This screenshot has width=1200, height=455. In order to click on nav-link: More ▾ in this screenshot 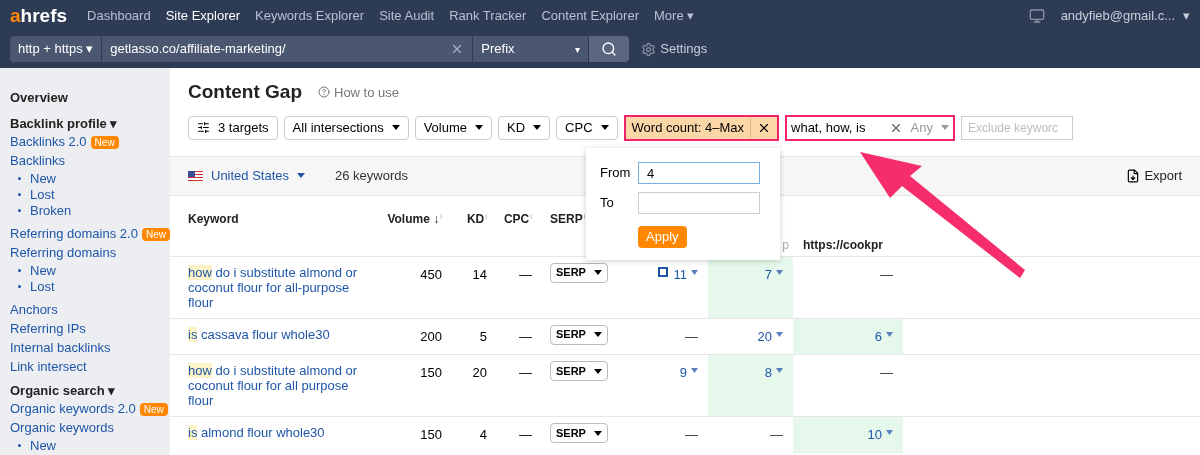, I will do `click(674, 16)`.